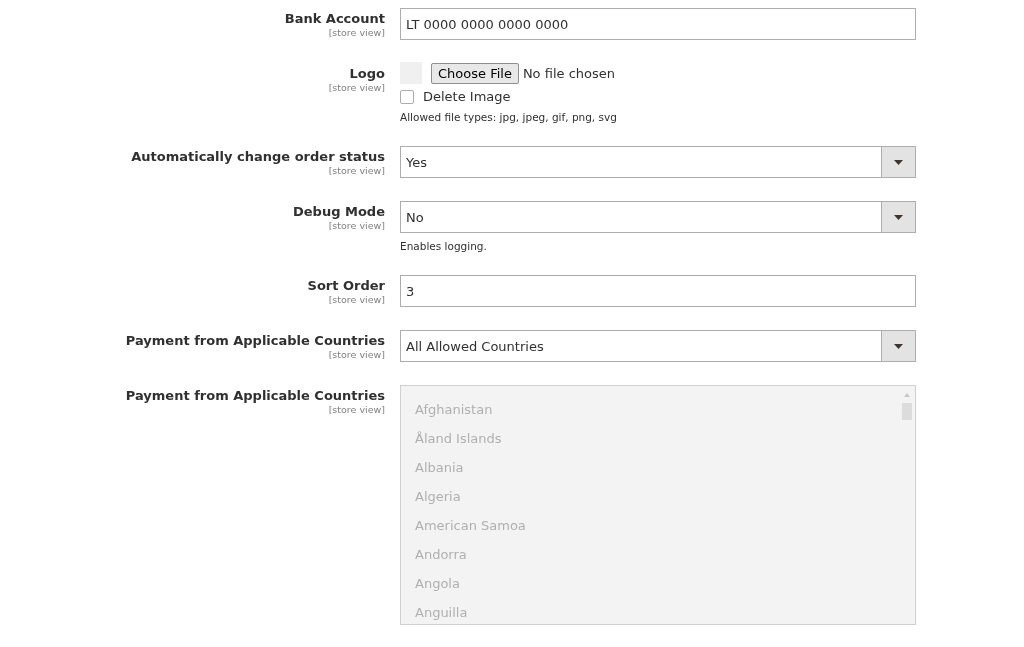 The height and width of the screenshot is (647, 1024). I want to click on field-label: Logo, so click(366, 73).